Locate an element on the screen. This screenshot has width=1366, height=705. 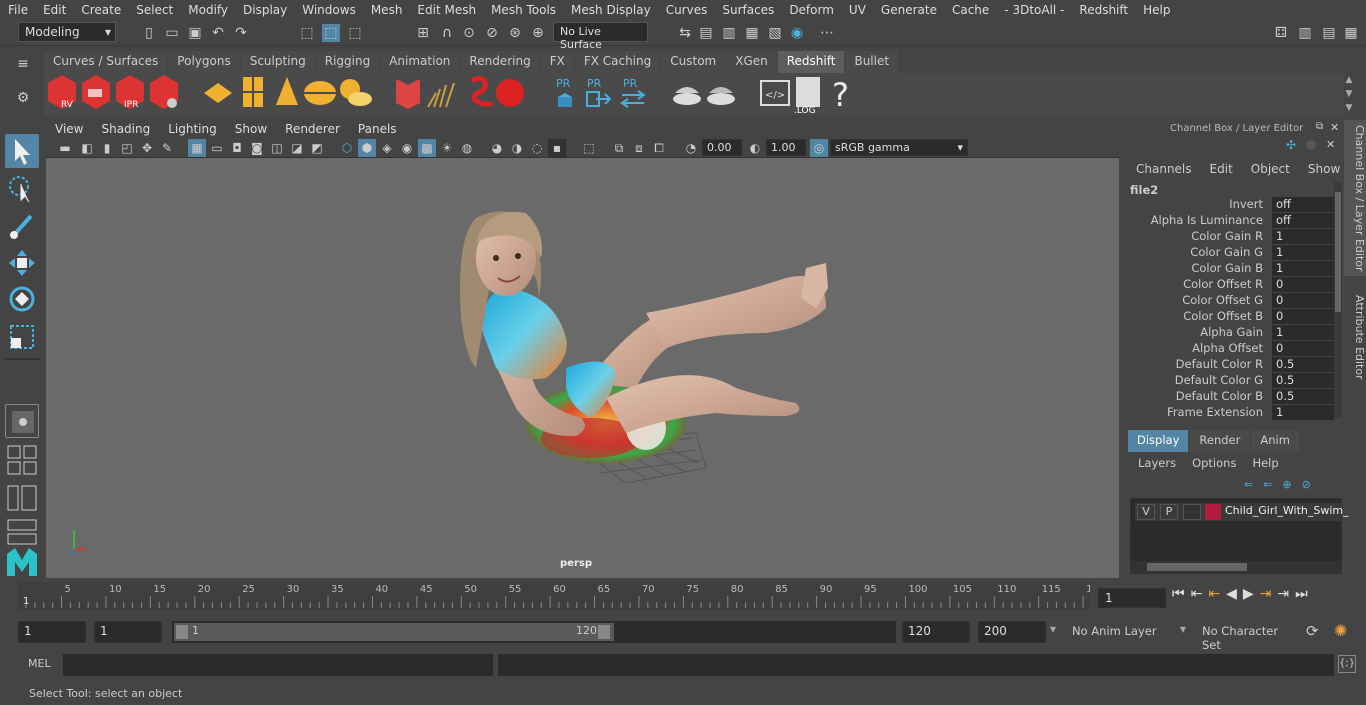
depth-of-field-icon: ▪ is located at coordinates (557, 148).